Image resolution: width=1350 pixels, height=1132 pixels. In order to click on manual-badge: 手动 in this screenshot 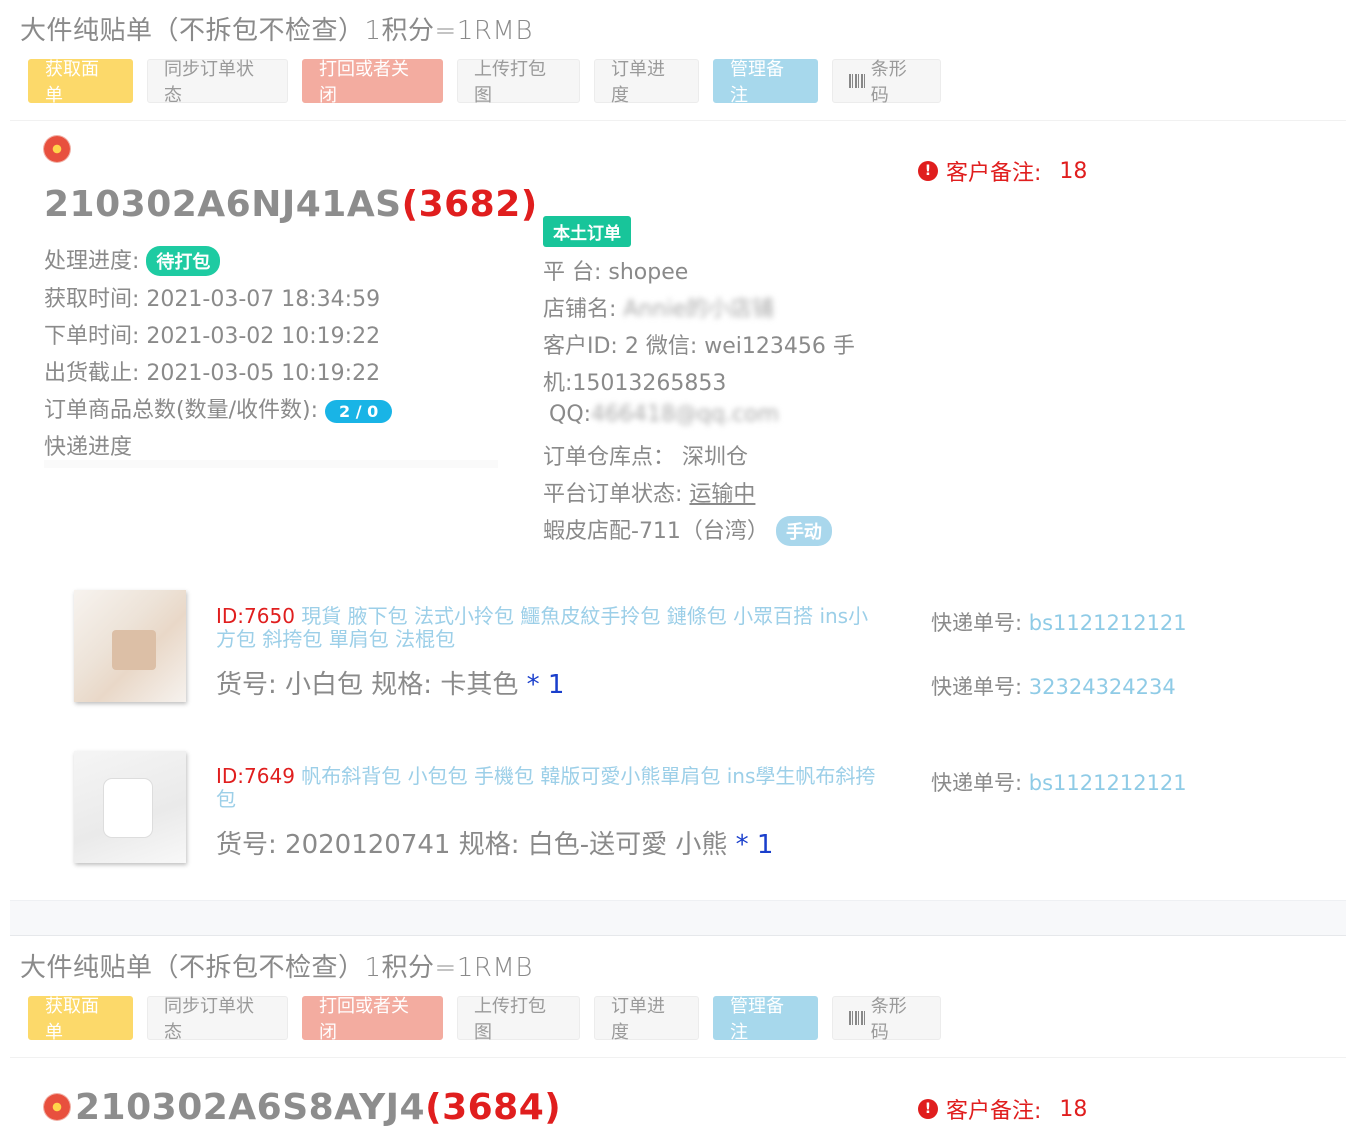, I will do `click(803, 531)`.